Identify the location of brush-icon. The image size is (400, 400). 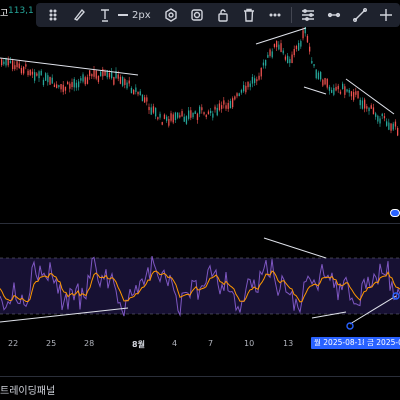
(79, 15).